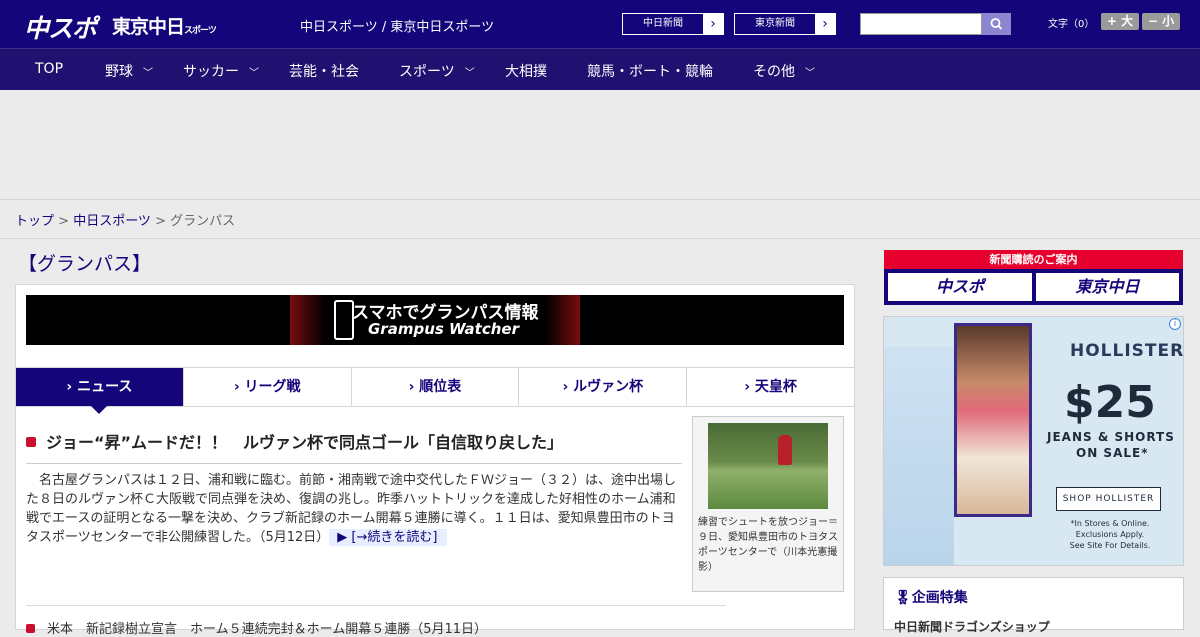 The image size is (1200, 637). What do you see at coordinates (603, 387) in the screenshot?
I see `tab-levain-cup: › ルヴァン杯` at bounding box center [603, 387].